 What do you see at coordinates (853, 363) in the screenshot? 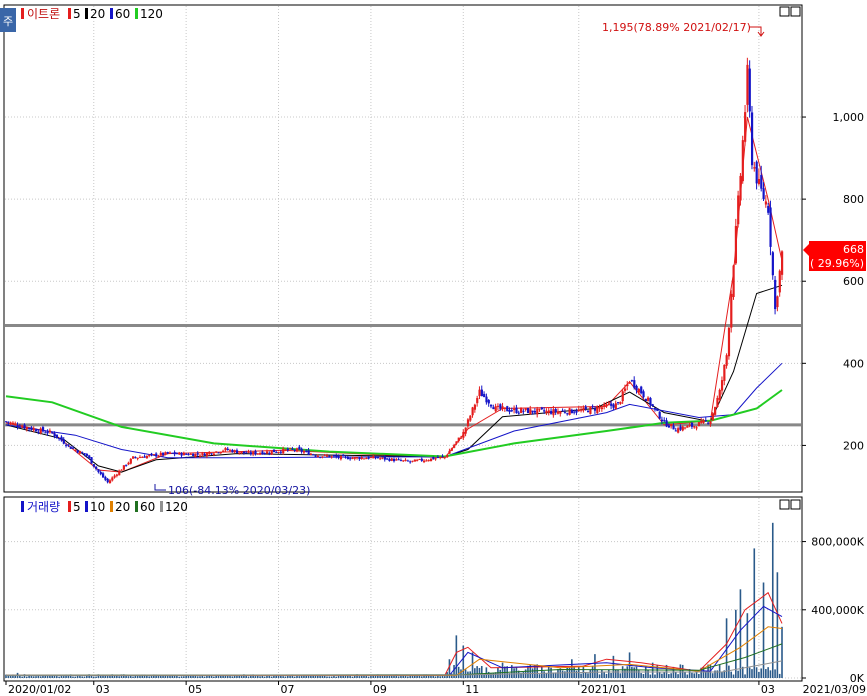
I see `price-tick-label: 400` at bounding box center [853, 363].